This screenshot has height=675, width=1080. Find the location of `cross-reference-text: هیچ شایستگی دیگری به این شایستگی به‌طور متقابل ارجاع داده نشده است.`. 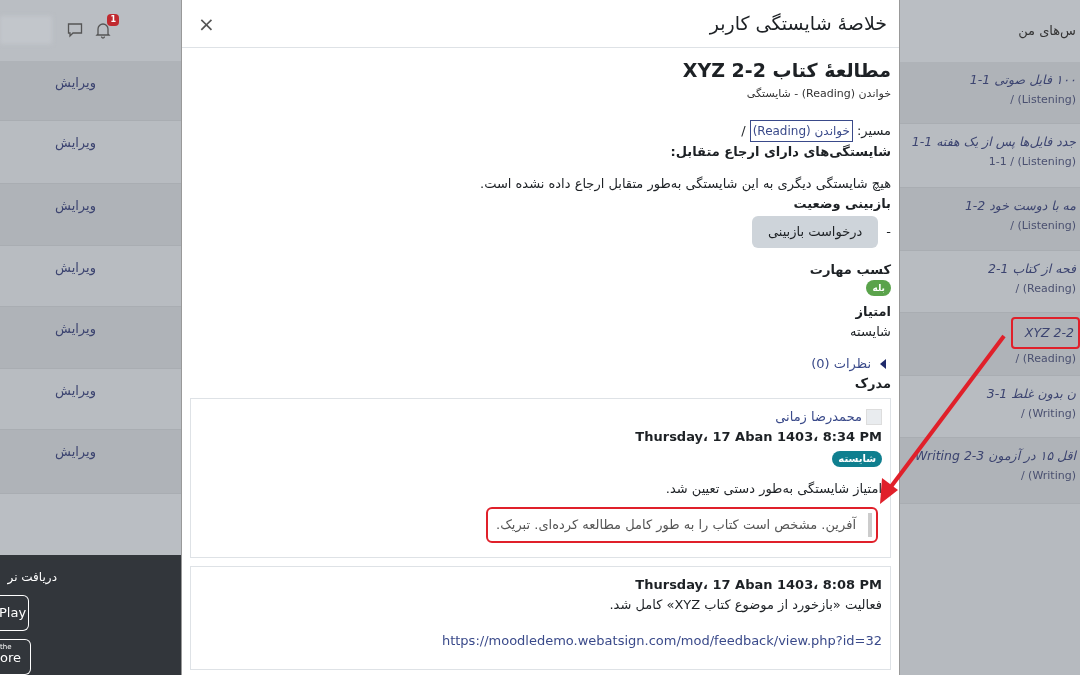

cross-reference-text: هیچ شایستگی دیگری به این شایستگی به‌طور متقابل ارجاع داده نشده است. is located at coordinates (685, 184).